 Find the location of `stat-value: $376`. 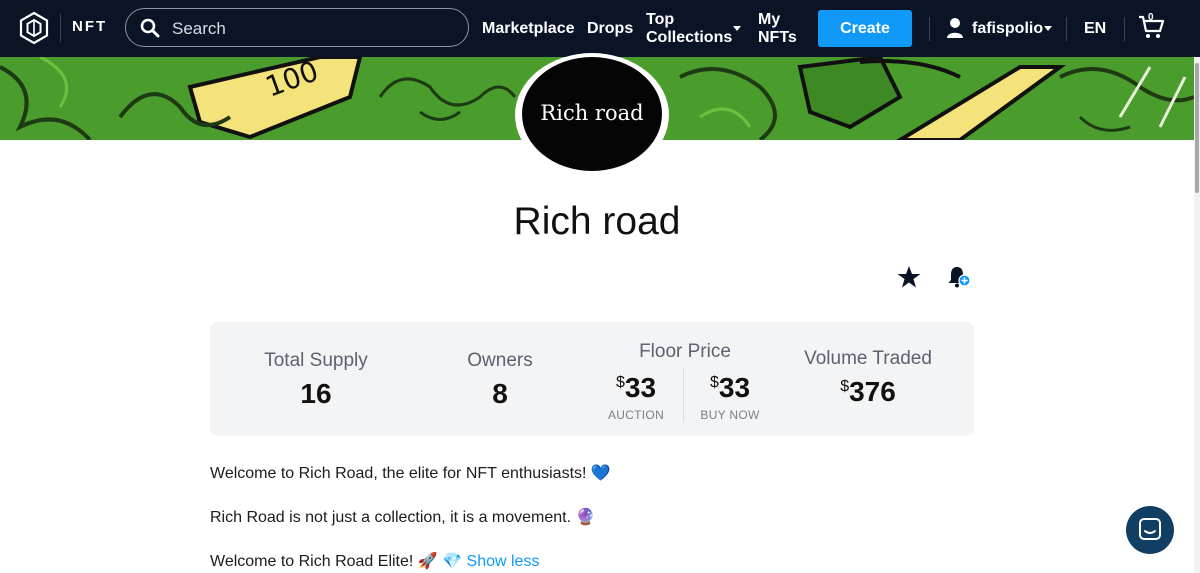

stat-value: $376 is located at coordinates (868, 392).